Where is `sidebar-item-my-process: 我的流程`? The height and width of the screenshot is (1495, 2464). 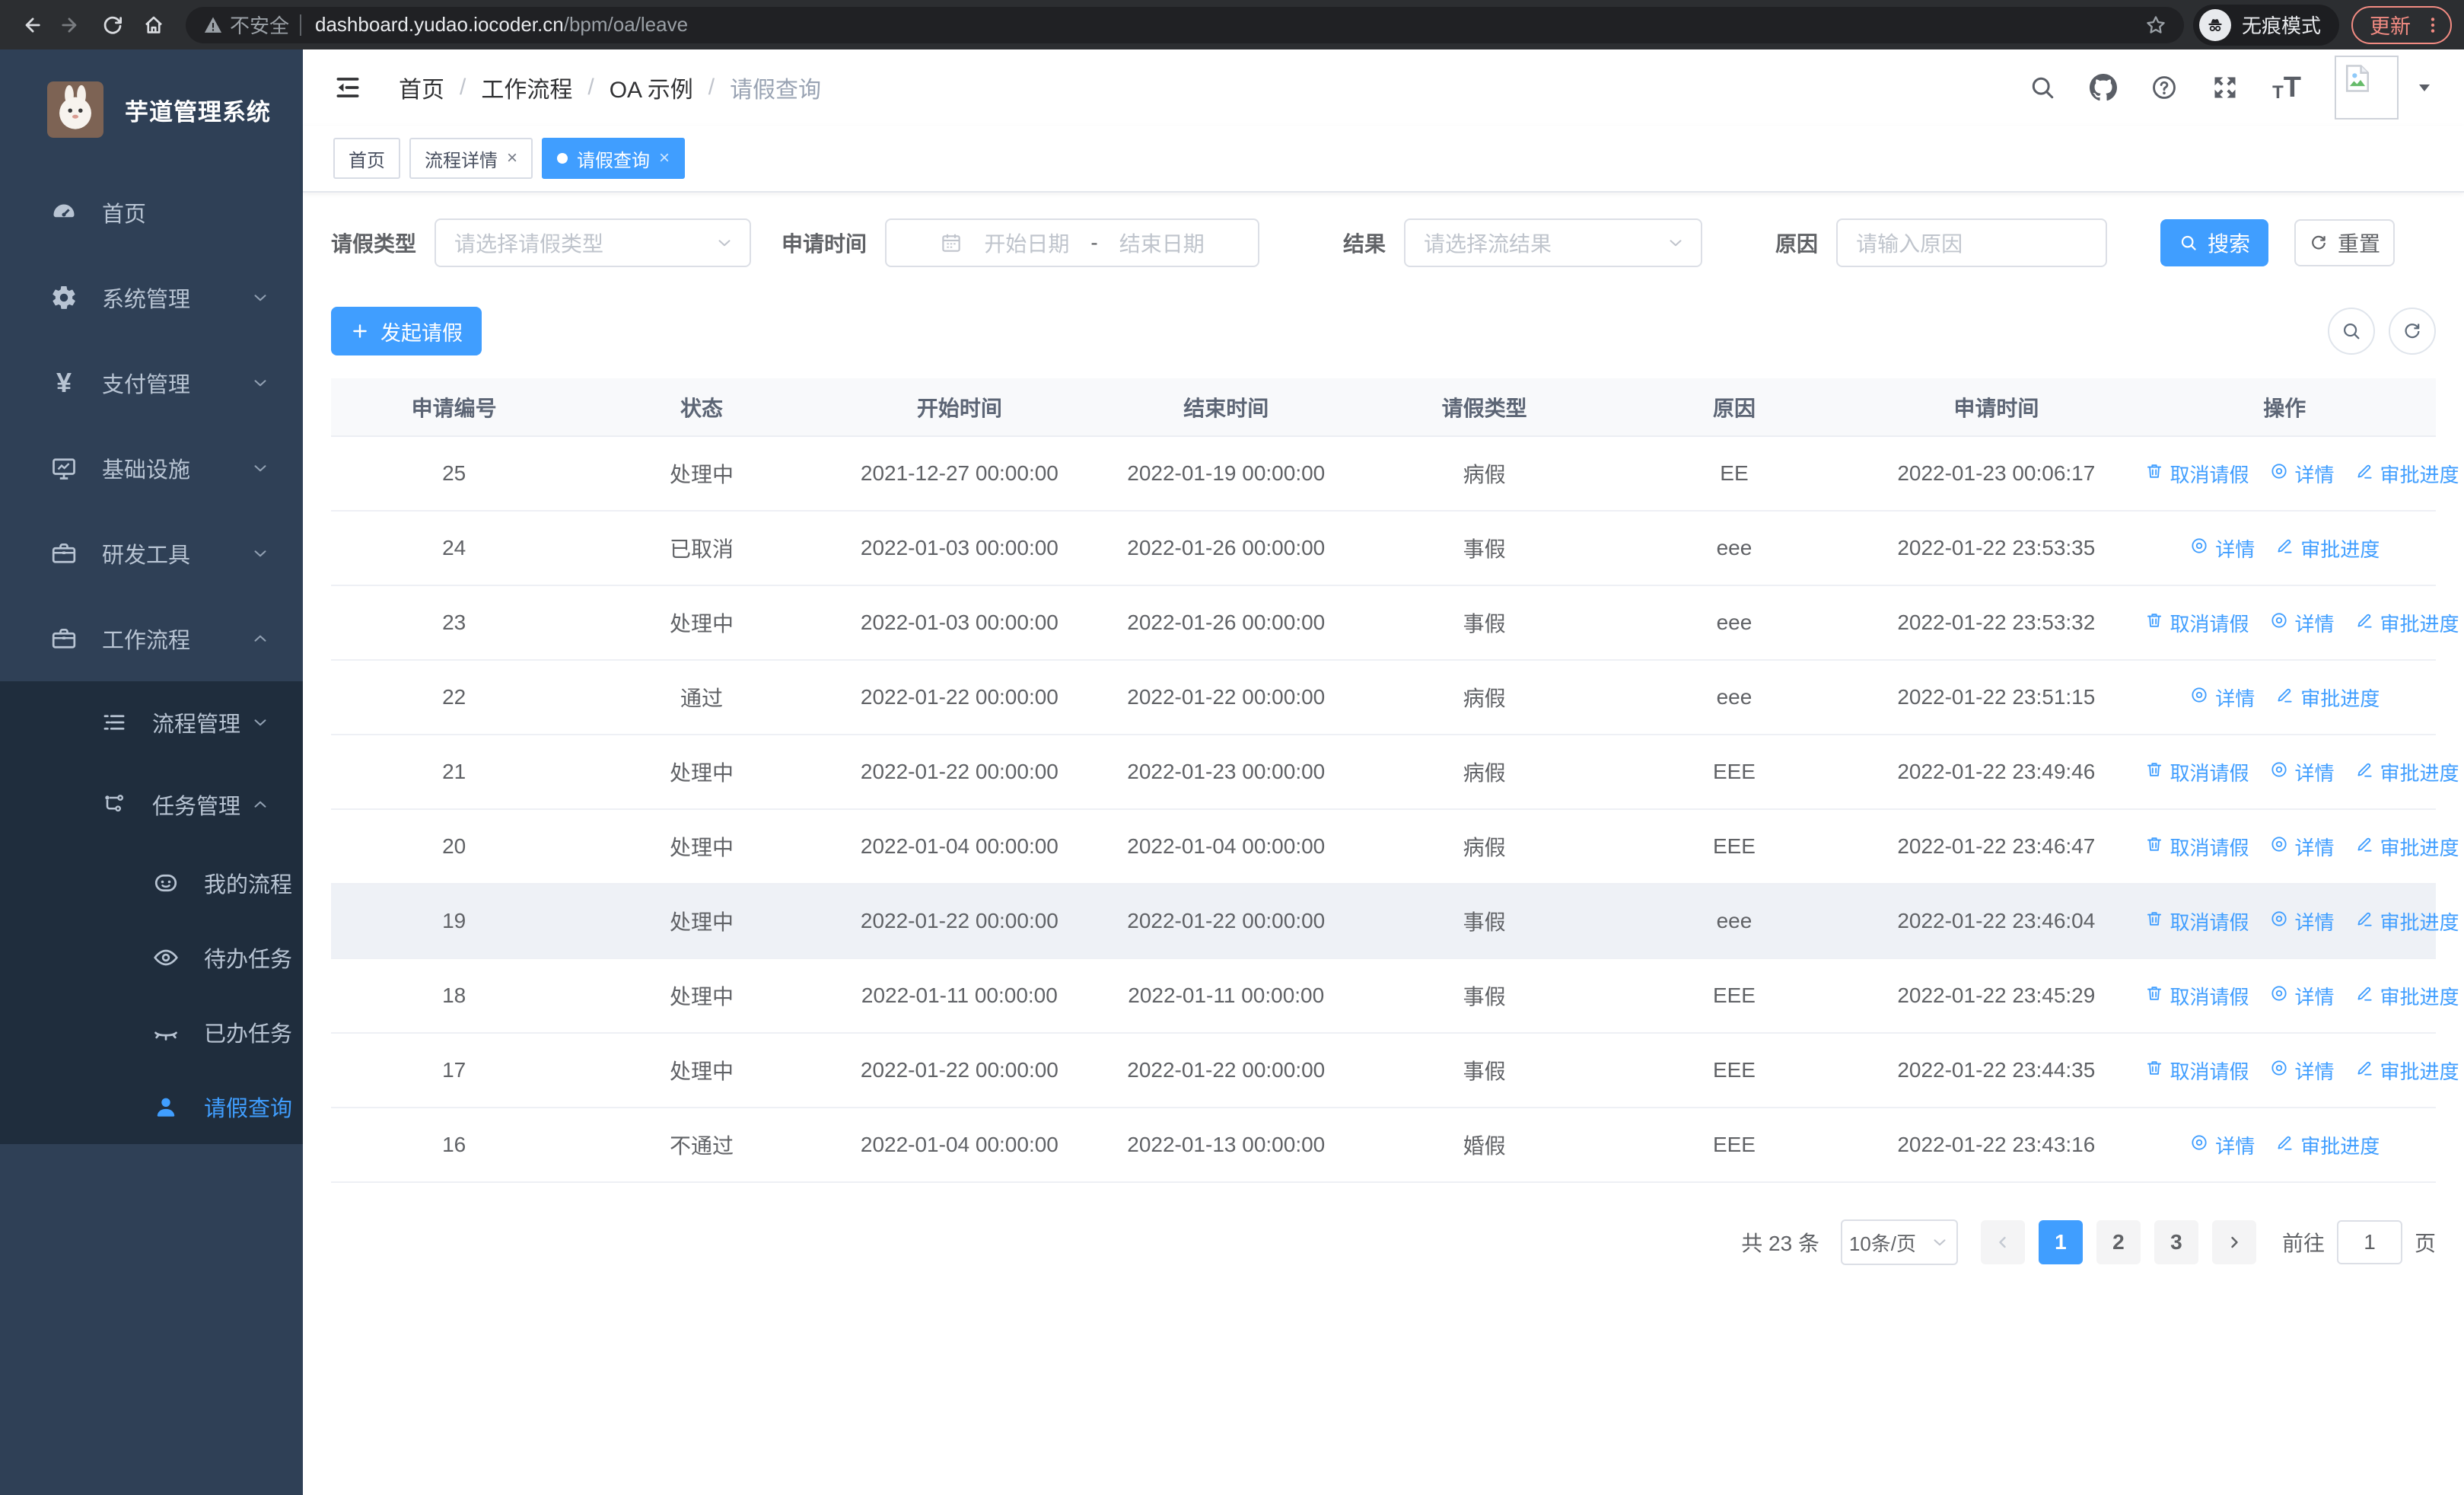 sidebar-item-my-process: 我的流程 is located at coordinates (151, 883).